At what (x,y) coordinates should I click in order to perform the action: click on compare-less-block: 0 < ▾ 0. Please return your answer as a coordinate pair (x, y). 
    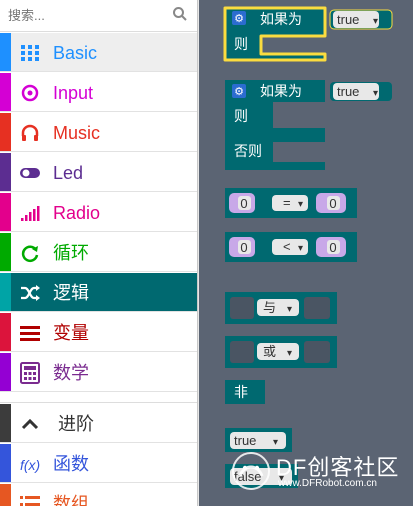
    Looking at the image, I should click on (291, 247).